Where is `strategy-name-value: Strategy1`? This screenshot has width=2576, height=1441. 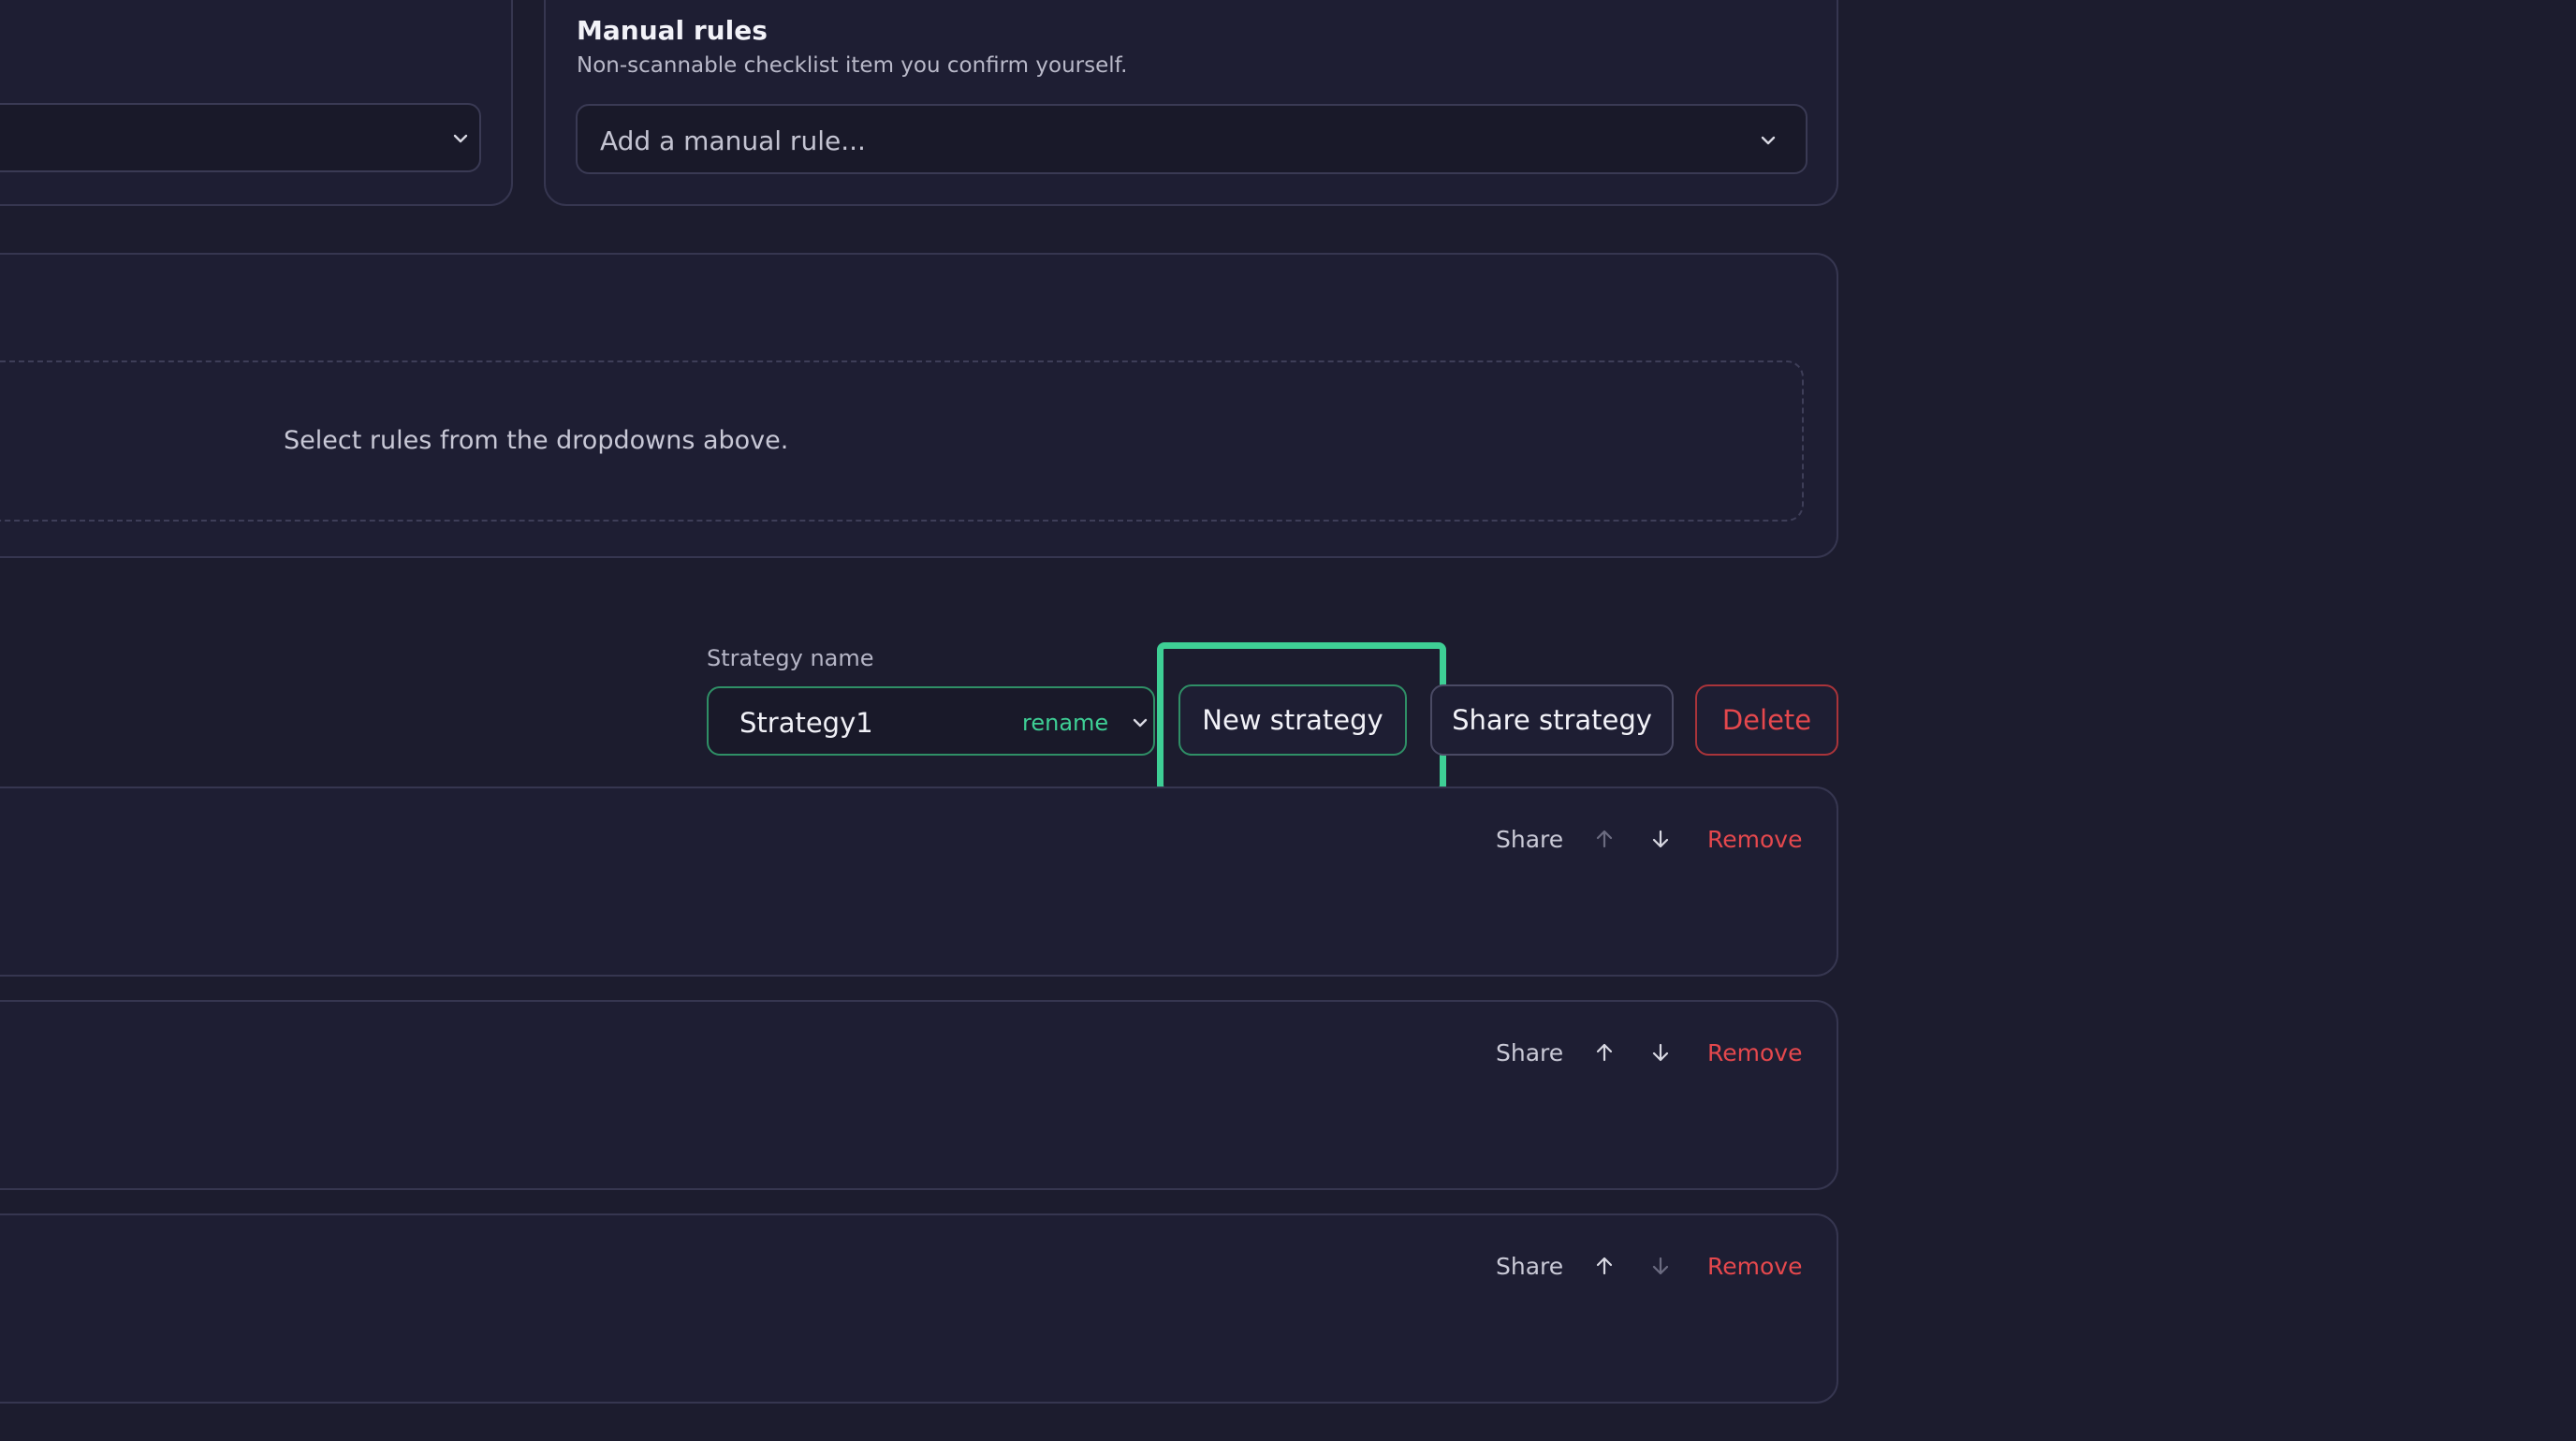
strategy-name-value: Strategy1 is located at coordinates (806, 723).